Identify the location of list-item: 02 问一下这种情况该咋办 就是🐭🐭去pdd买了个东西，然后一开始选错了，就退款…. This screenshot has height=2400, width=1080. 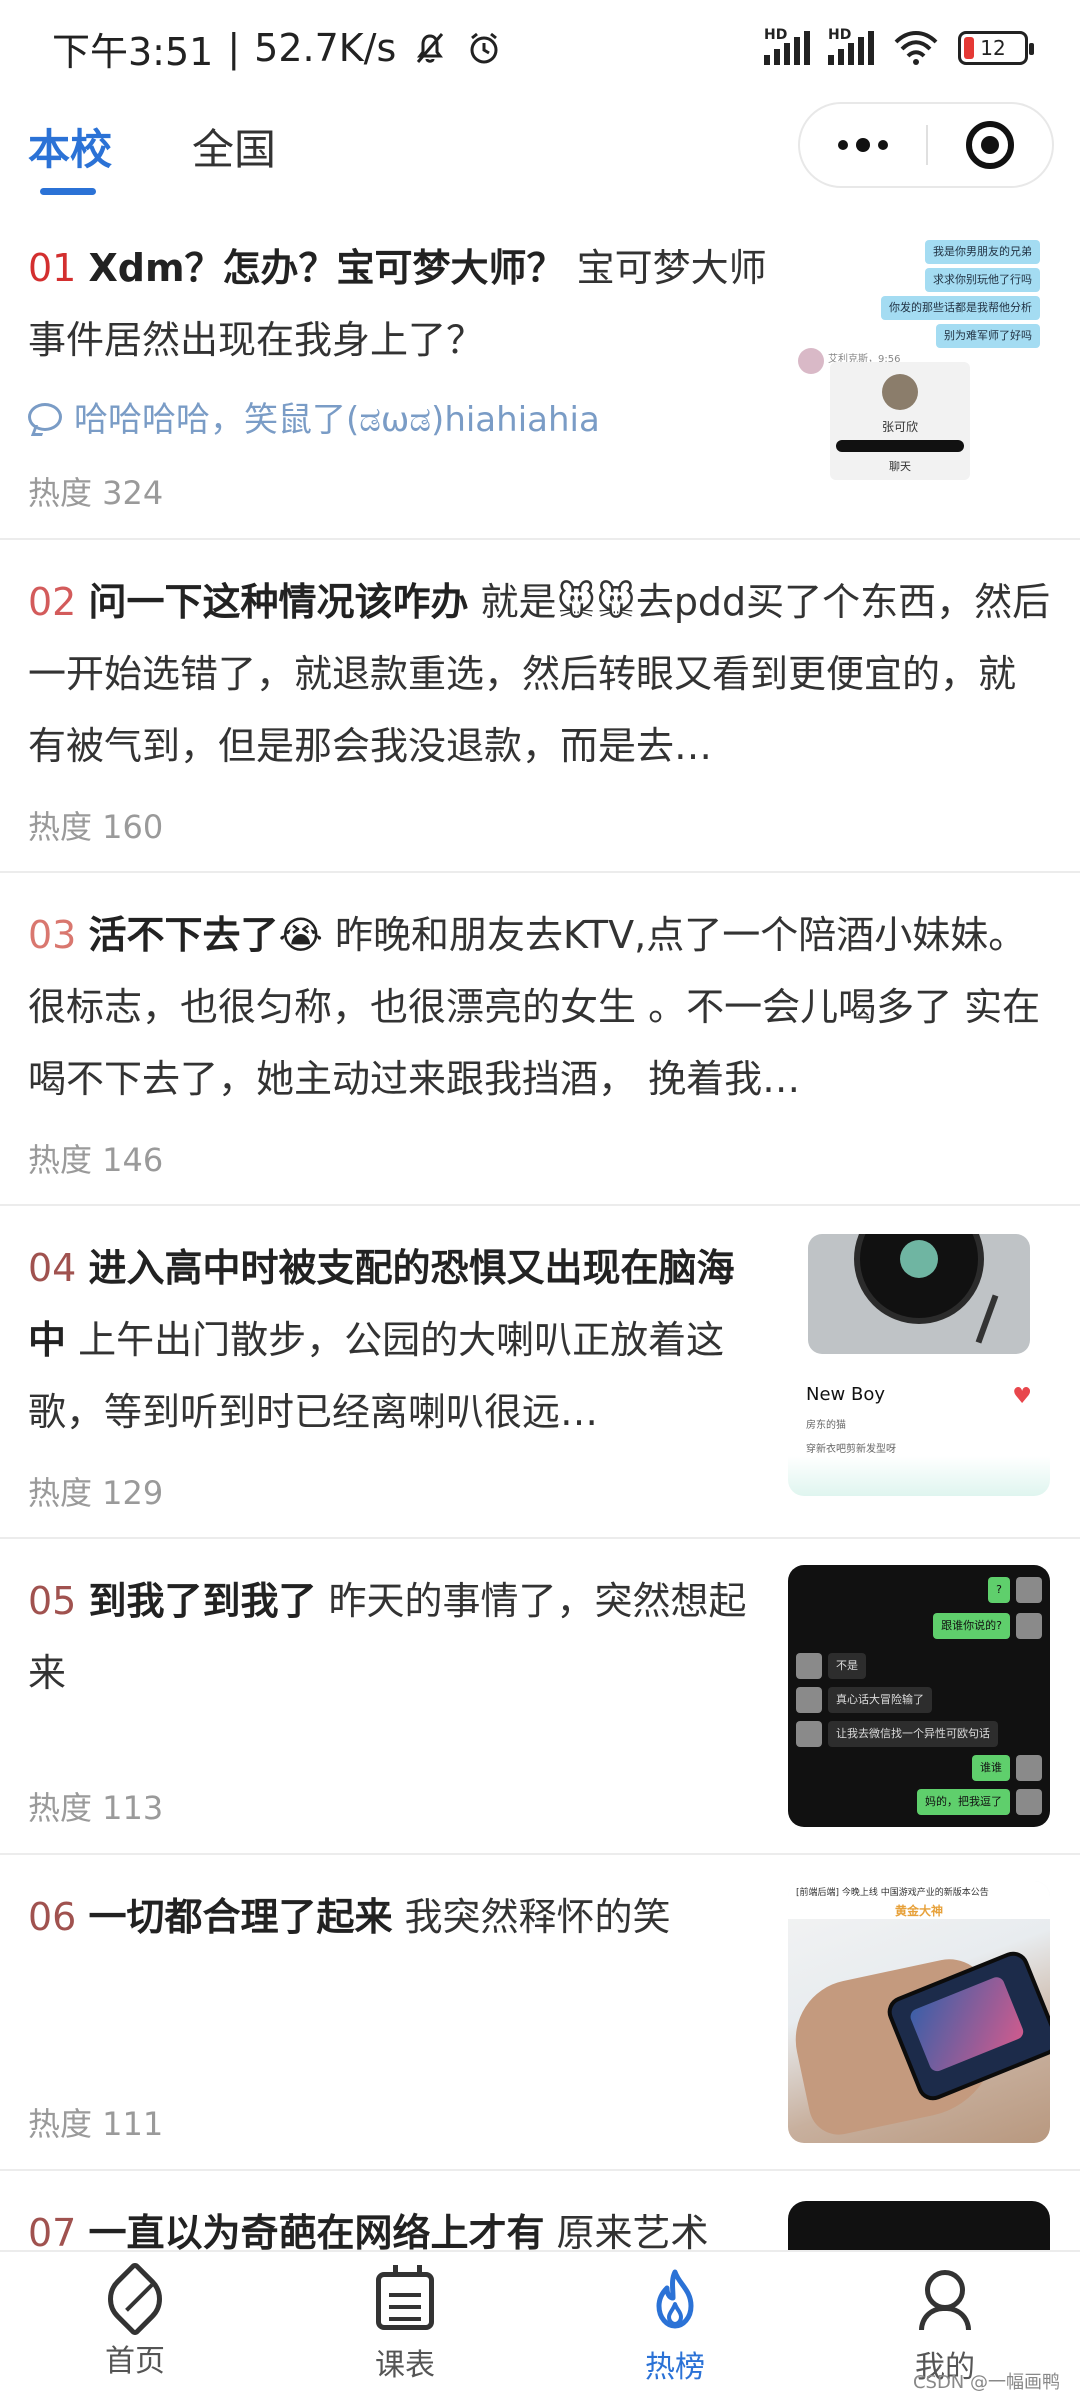
(540, 706).